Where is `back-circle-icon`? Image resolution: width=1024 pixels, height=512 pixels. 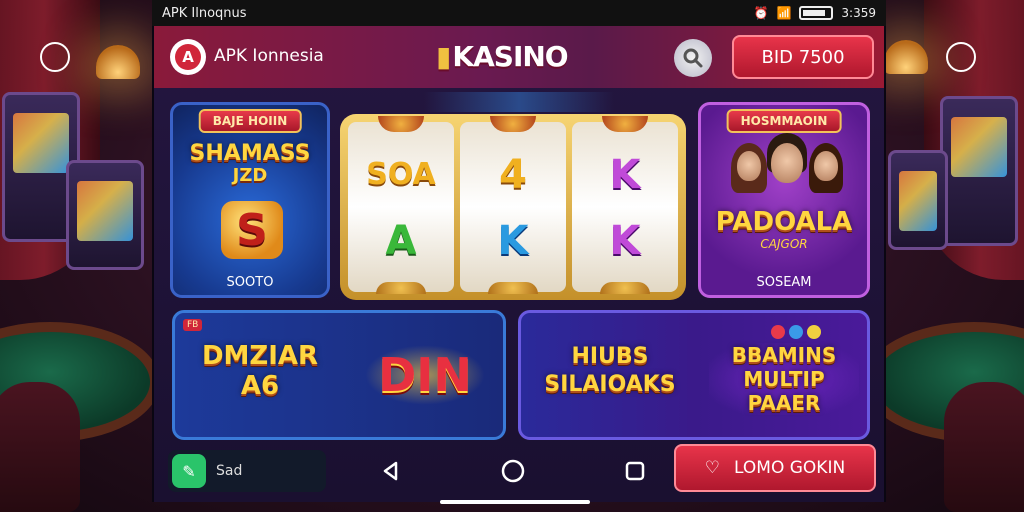 back-circle-icon is located at coordinates (55, 57).